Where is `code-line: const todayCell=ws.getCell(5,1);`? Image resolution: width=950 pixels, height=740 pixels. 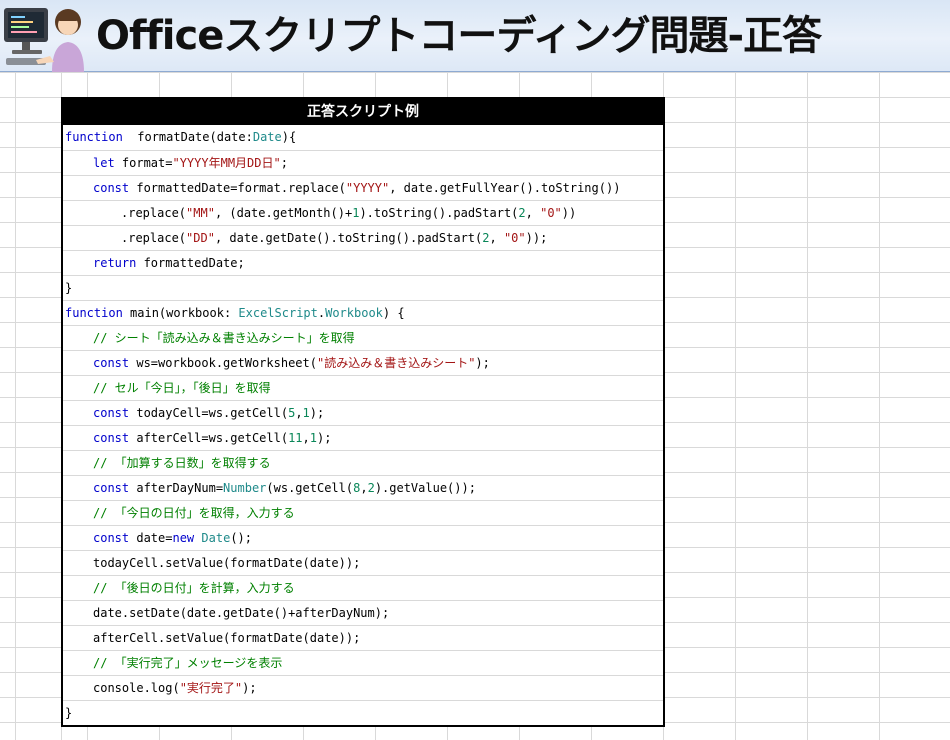 code-line: const todayCell=ws.getCell(5,1); is located at coordinates (363, 412).